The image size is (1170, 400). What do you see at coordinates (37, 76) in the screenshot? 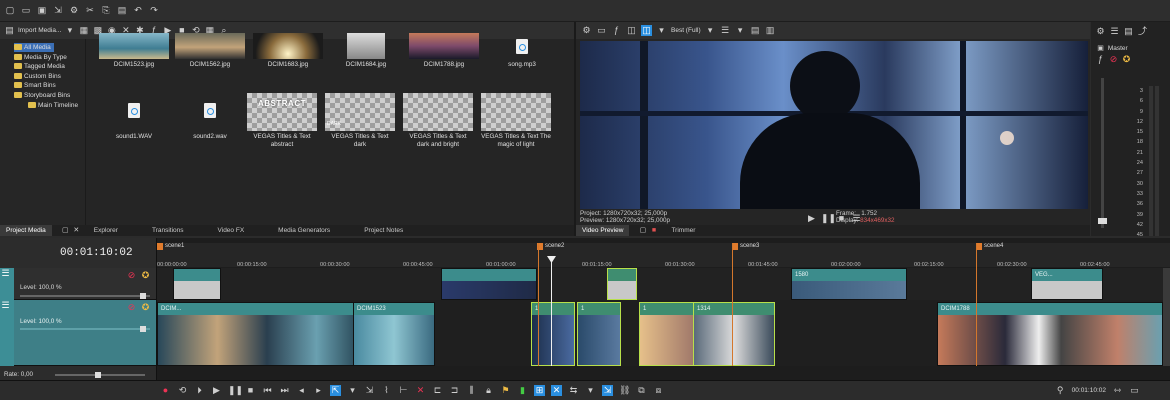
I see `tree-item-custom-bins: Custom Bins` at bounding box center [37, 76].